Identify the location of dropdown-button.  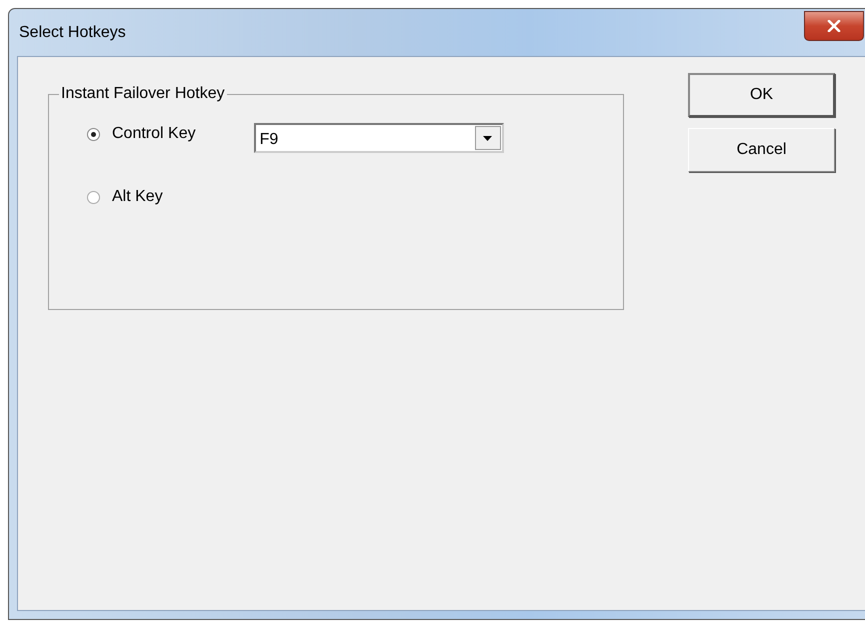
(487, 138).